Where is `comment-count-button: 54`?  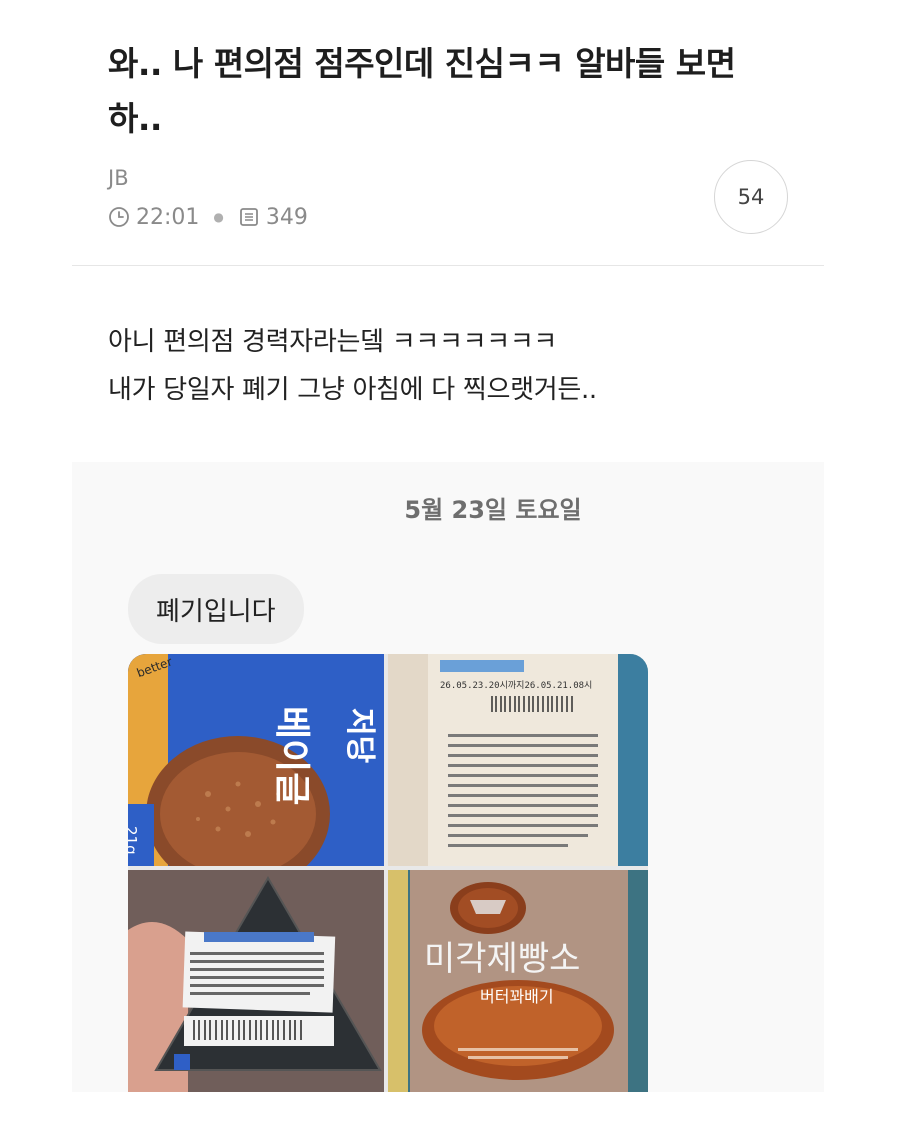 comment-count-button: 54 is located at coordinates (751, 197).